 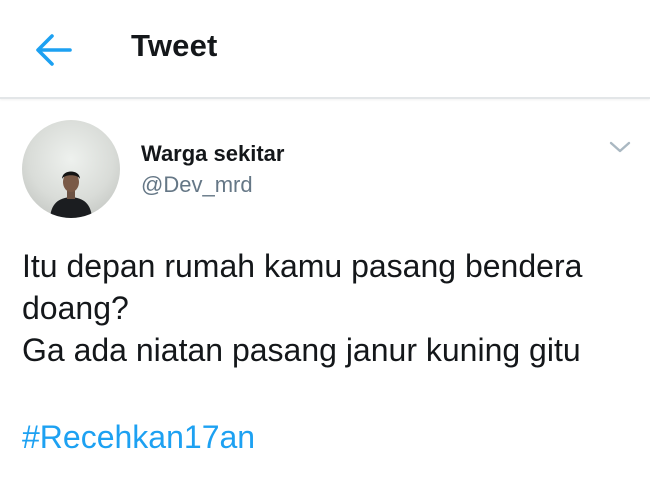 I want to click on back-button, so click(x=52, y=50).